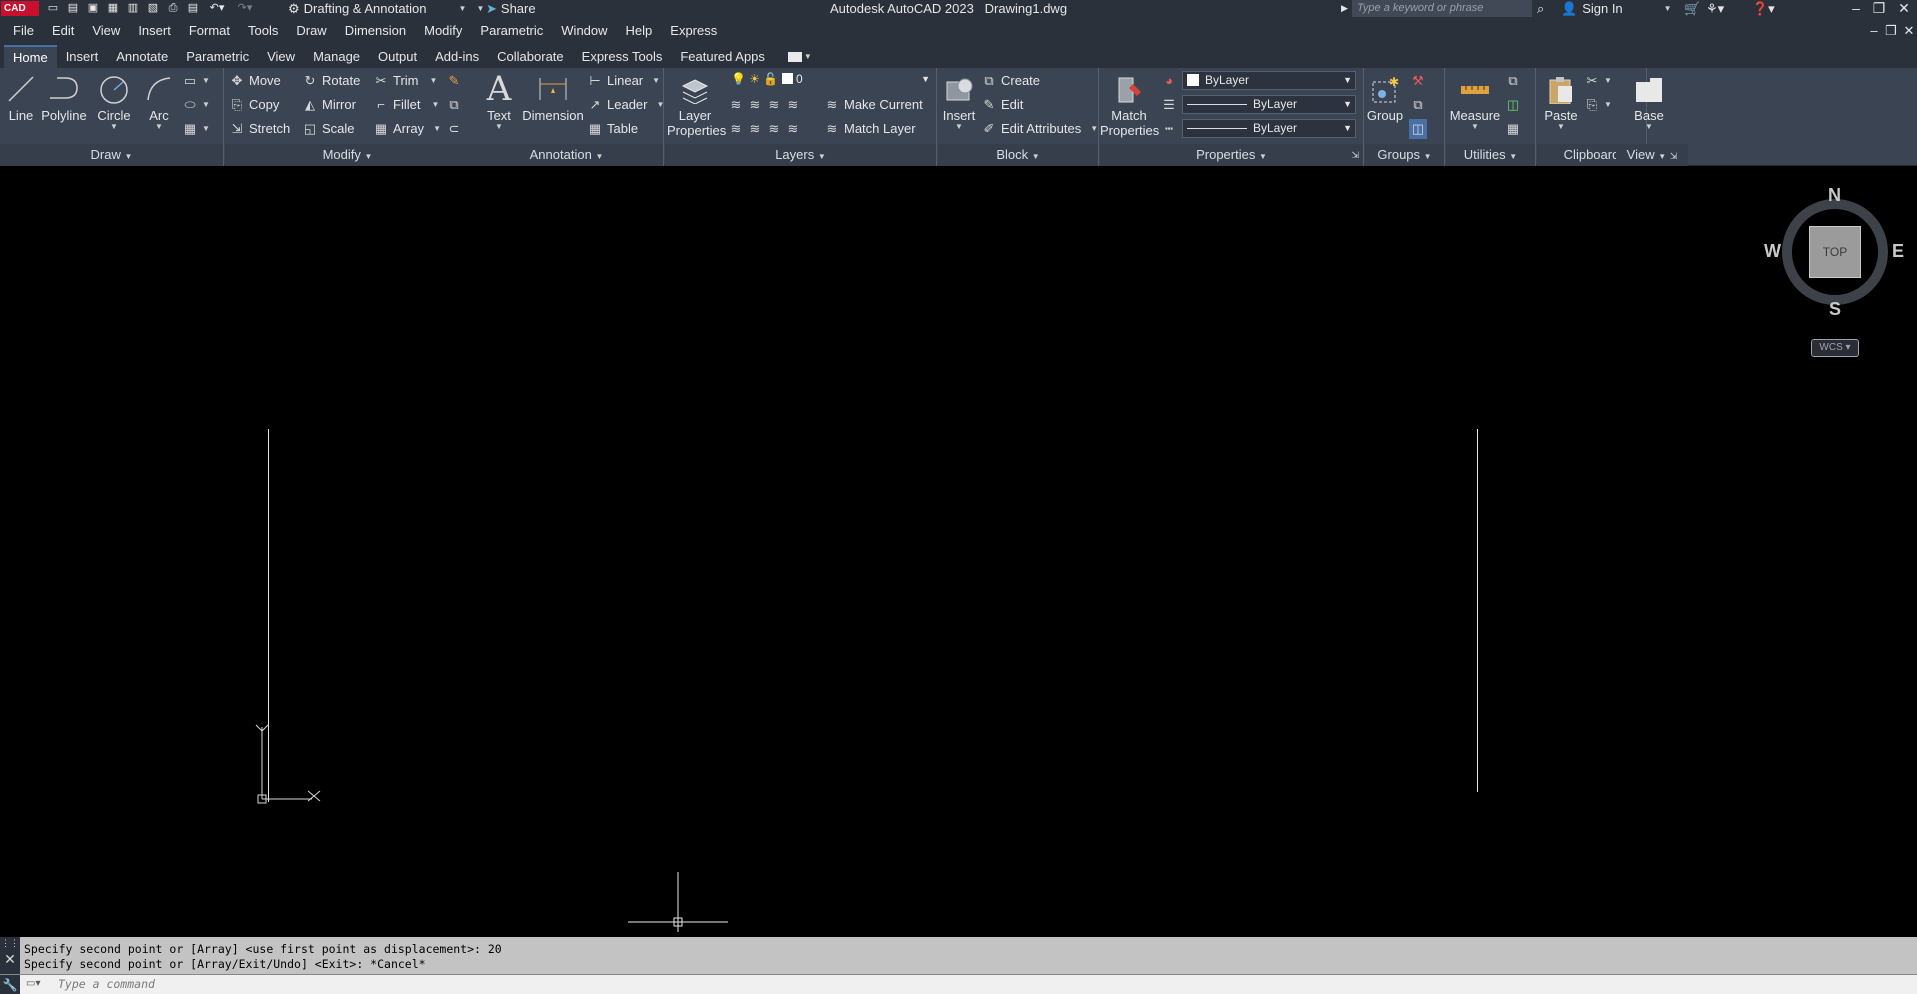 The image size is (1917, 994). Describe the element at coordinates (1616, 8) in the screenshot. I see `sign-in-button: 👤 Sign In ▼` at that location.